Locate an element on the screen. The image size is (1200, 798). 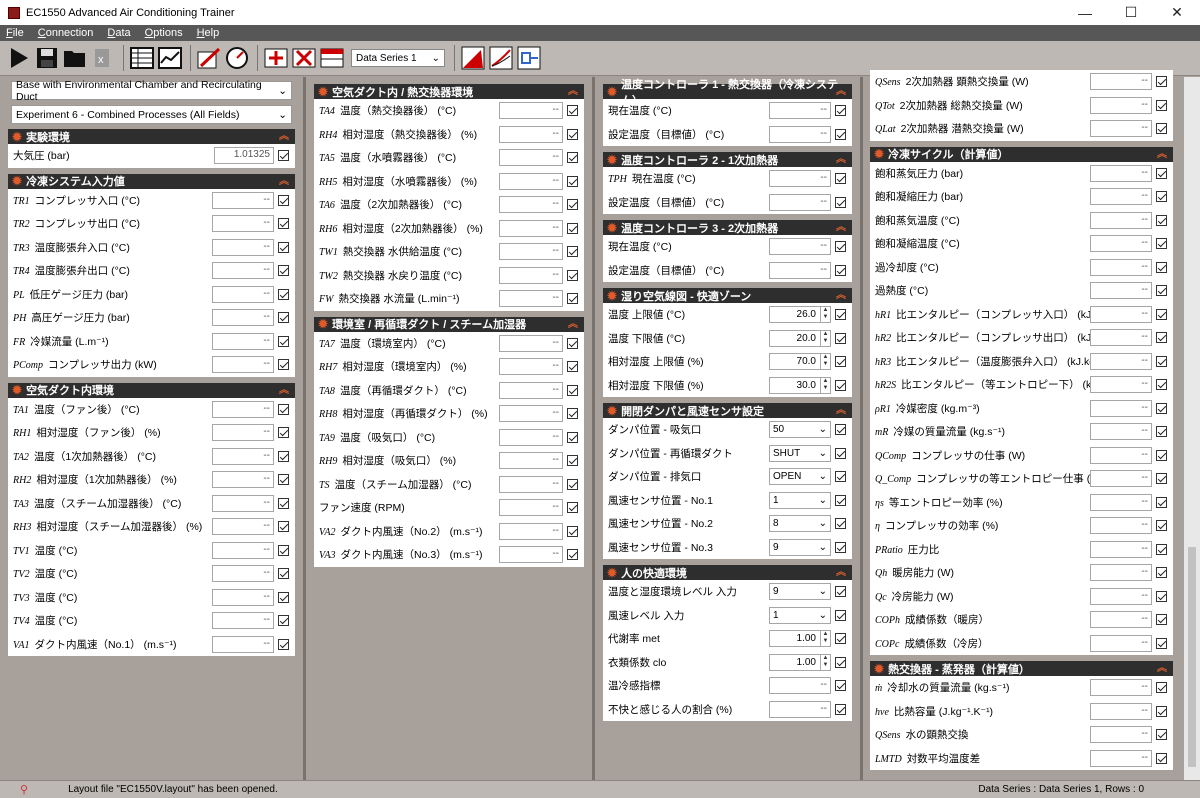
psychrometric-chart-icon is located at coordinates (473, 58).